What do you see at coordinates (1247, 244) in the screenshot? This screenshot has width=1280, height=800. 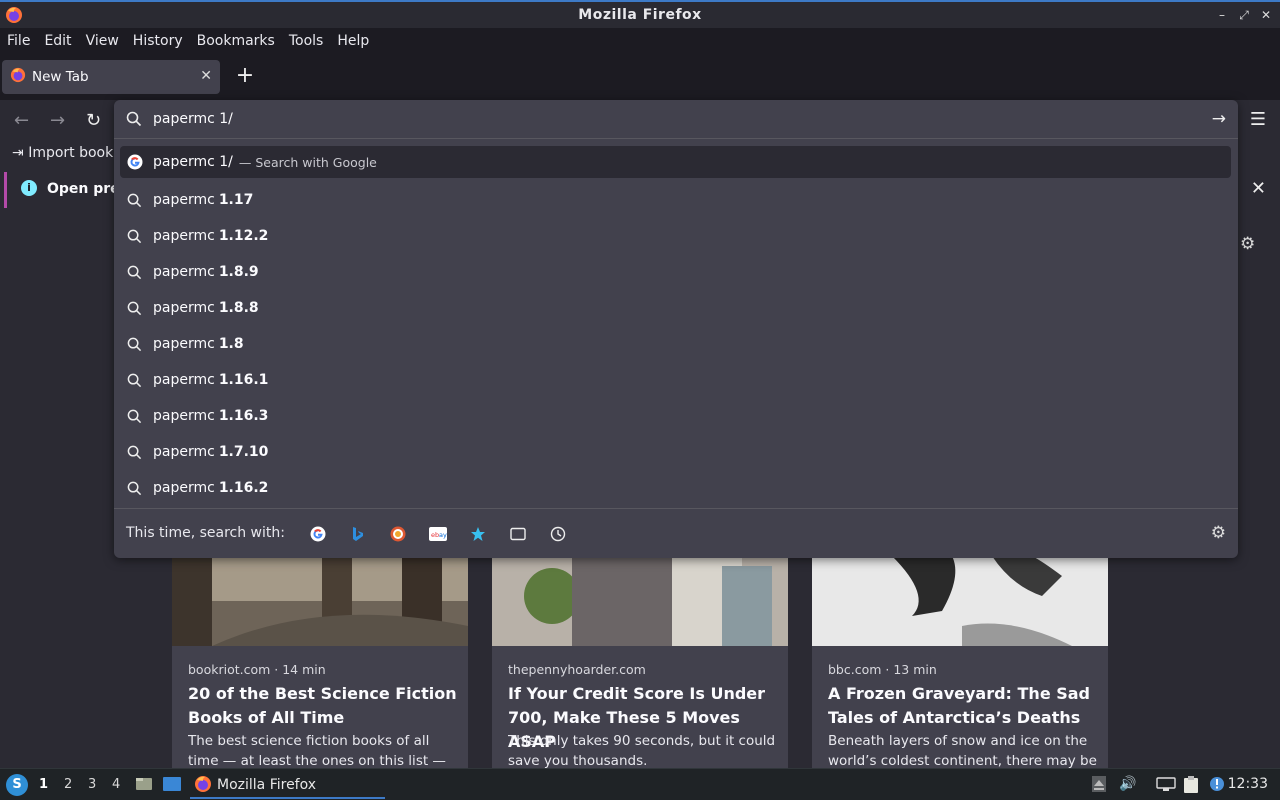 I see `newtab-settings-gear-icon: ⚙` at bounding box center [1247, 244].